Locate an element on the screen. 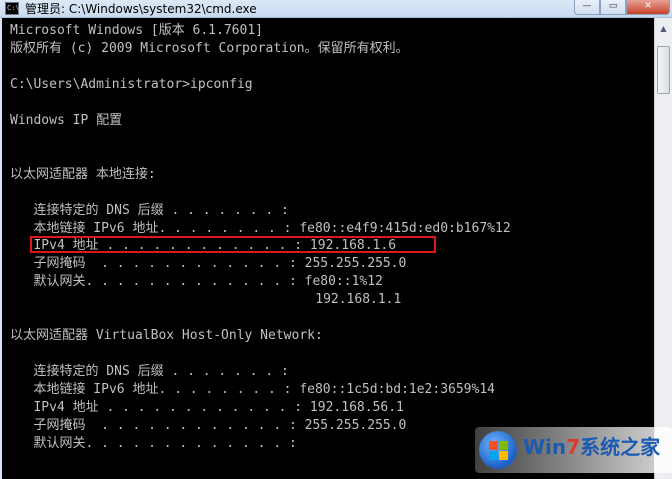 This screenshot has height=479, width=672. logo-flag-blue is located at coordinates (493, 455).